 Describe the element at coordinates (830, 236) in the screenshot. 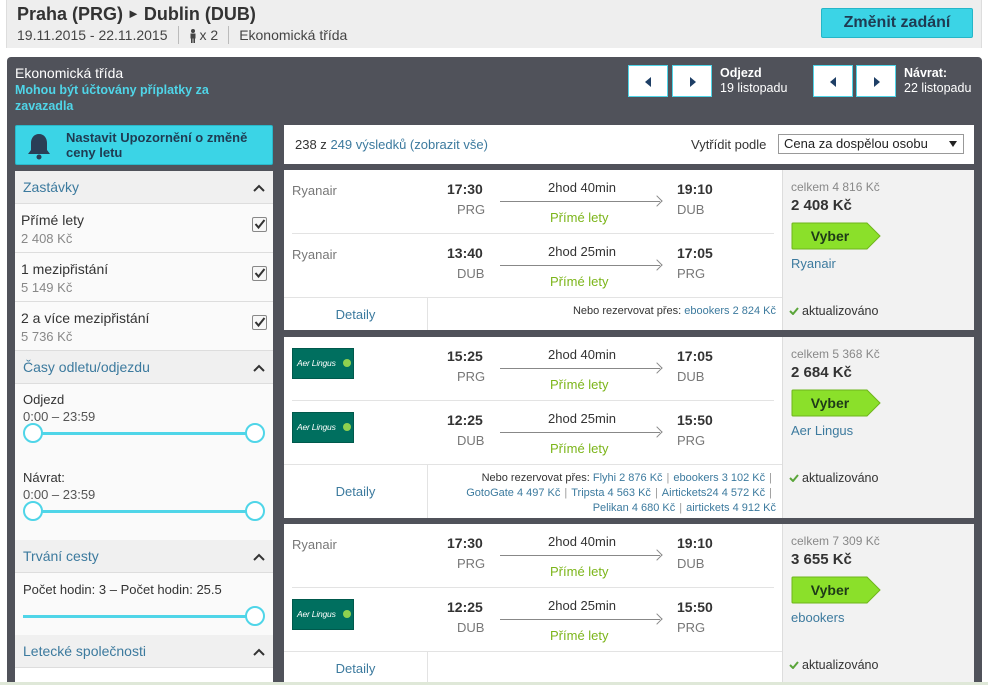

I see `select-button-label: Vyber` at that location.